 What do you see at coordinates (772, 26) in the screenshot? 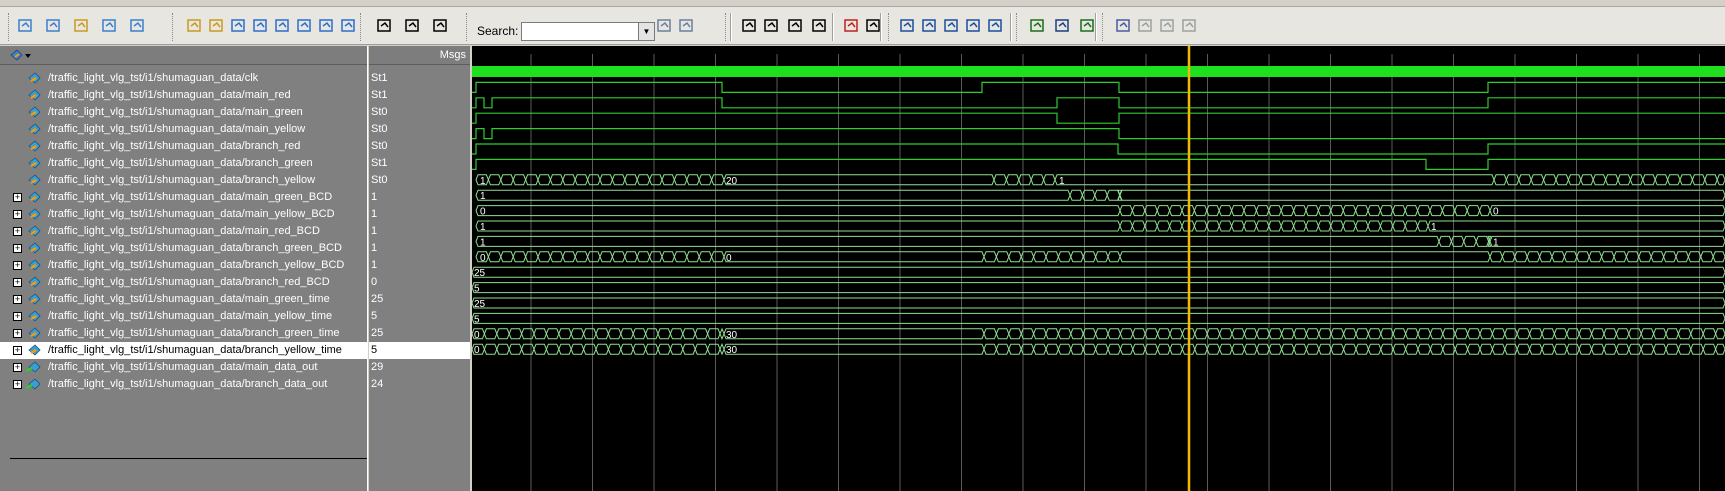
I see `zoom-mode-icon` at bounding box center [772, 26].